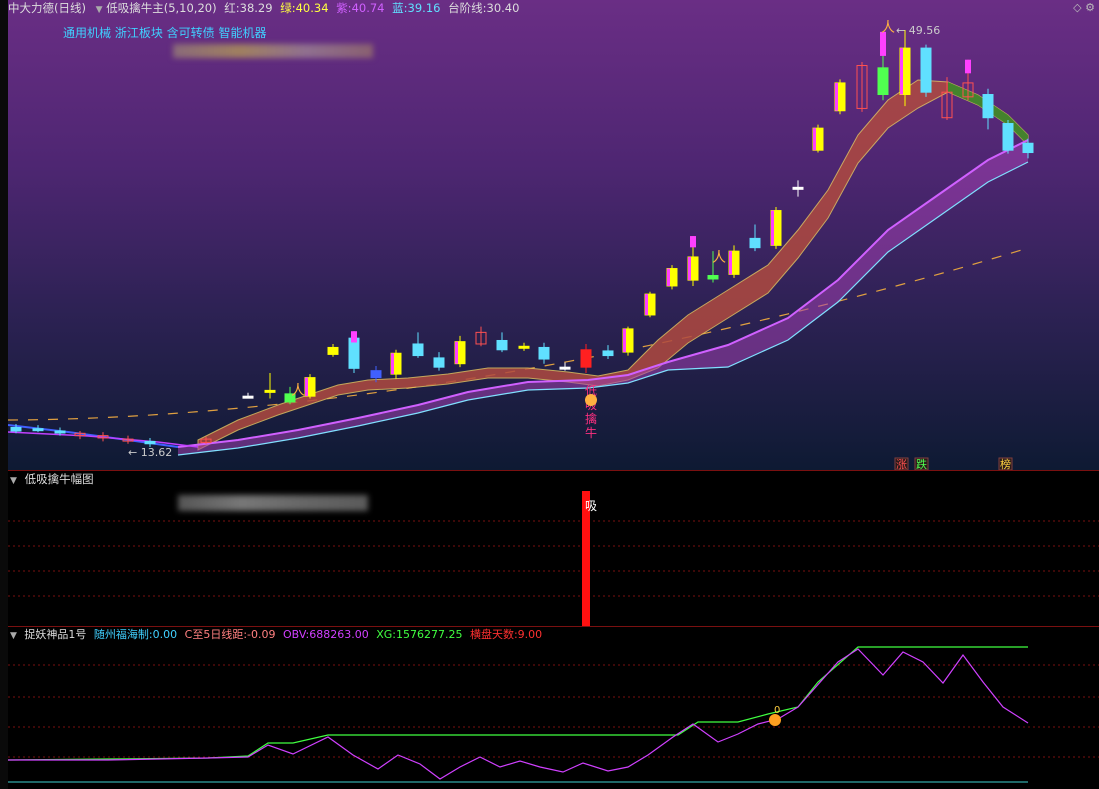 The height and width of the screenshot is (789, 1099). I want to click on l4-label: XG:, so click(386, 634).